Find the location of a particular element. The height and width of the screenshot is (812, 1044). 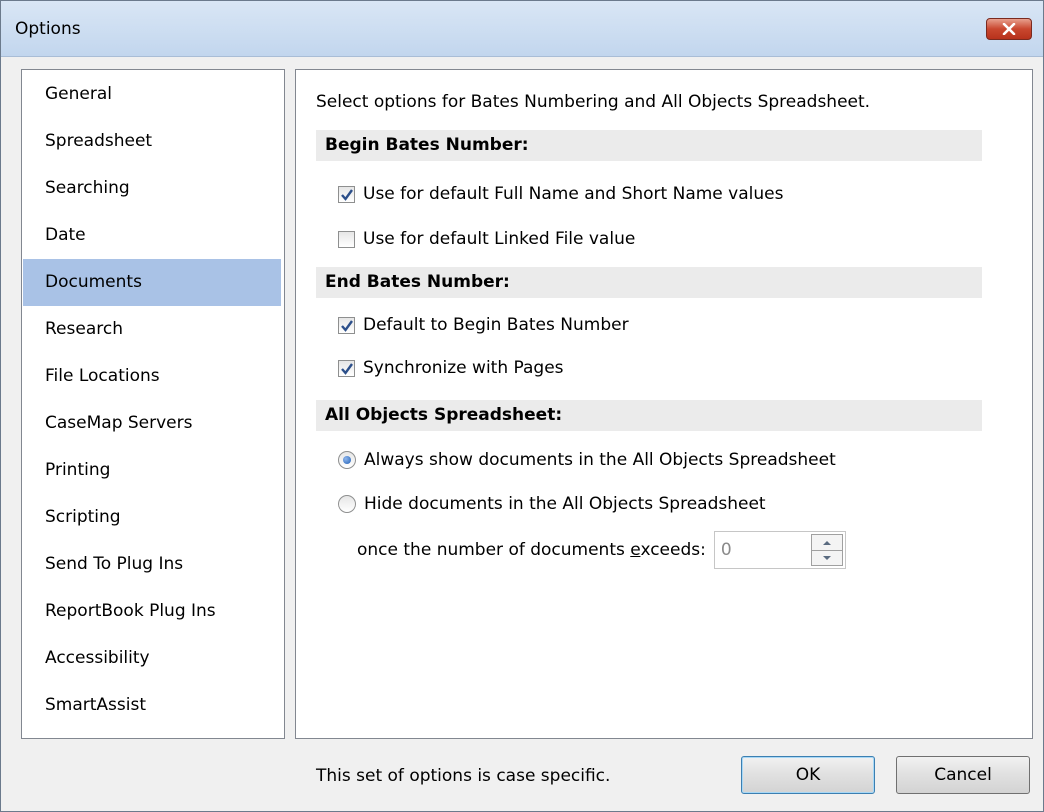

exceeds-label-pre: once the number of documents is located at coordinates (494, 550).